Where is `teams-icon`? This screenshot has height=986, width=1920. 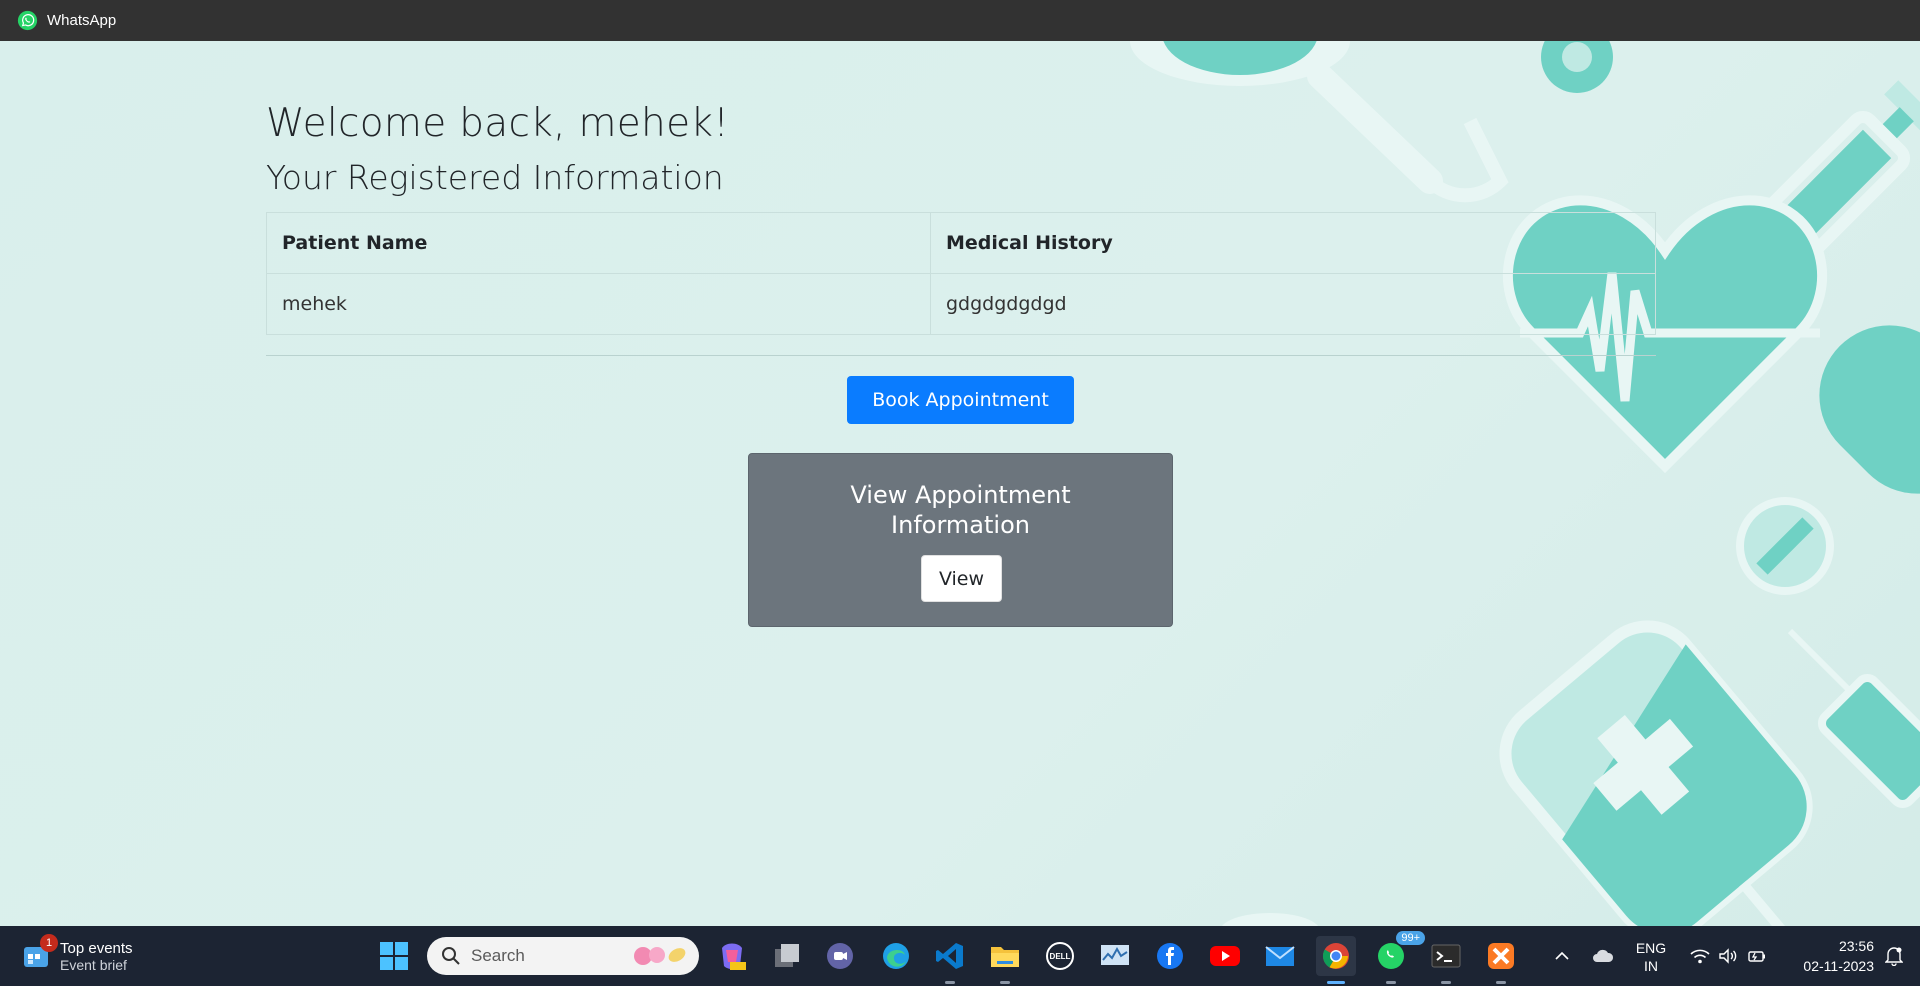 teams-icon is located at coordinates (840, 956).